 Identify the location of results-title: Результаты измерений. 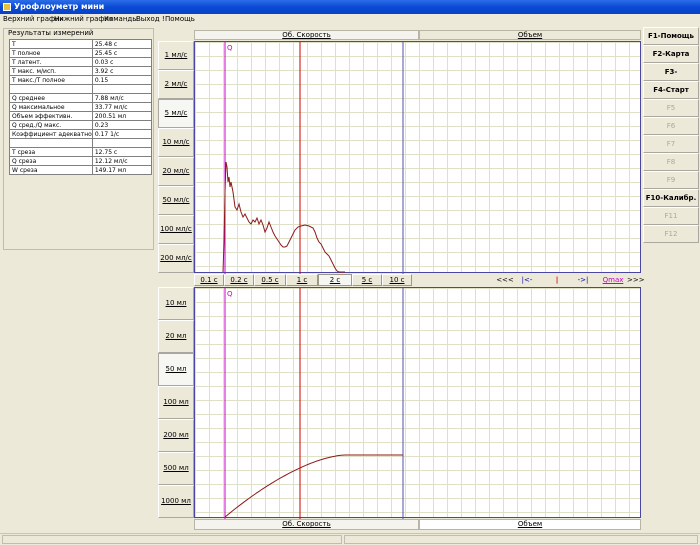
(51, 33).